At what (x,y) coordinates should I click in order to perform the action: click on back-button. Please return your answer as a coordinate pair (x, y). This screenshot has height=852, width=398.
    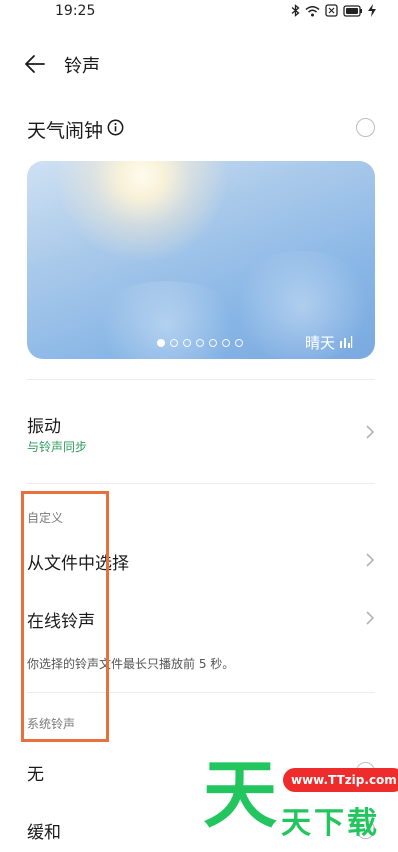
    Looking at the image, I should click on (35, 64).